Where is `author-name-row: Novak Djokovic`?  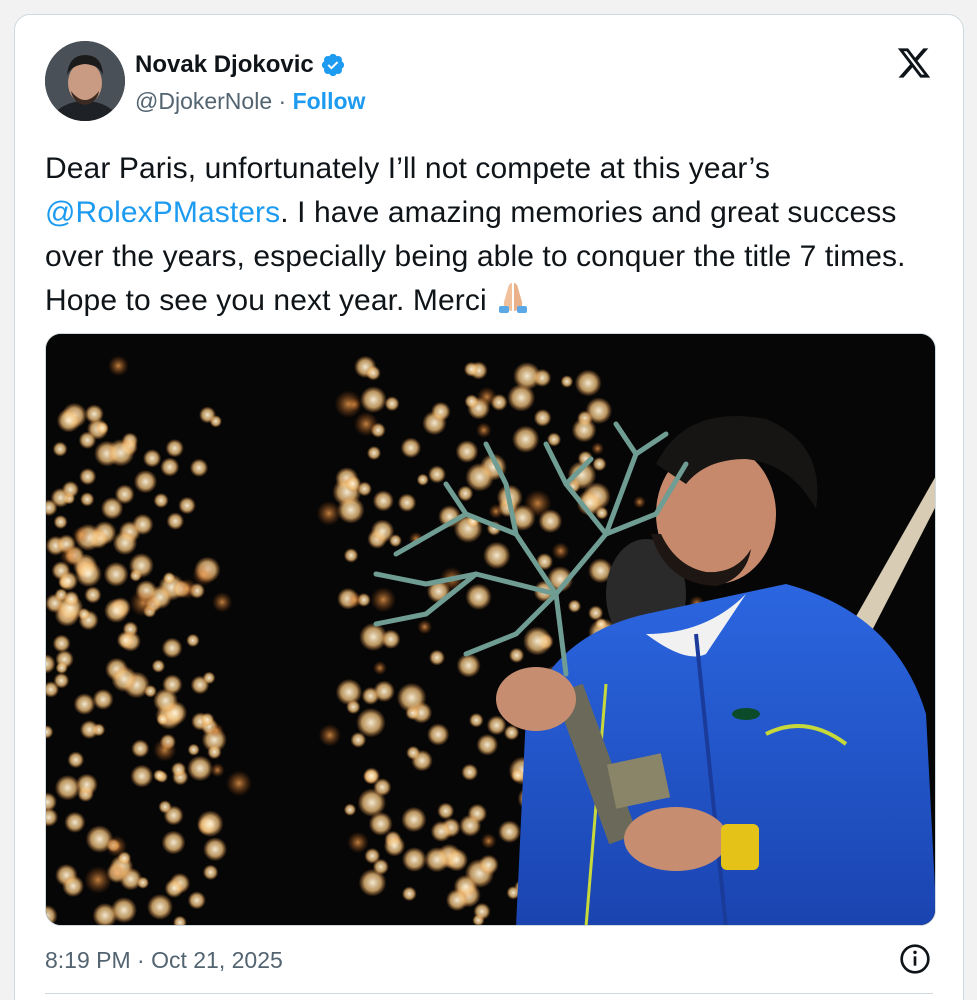
author-name-row: Novak Djokovic is located at coordinates (240, 65).